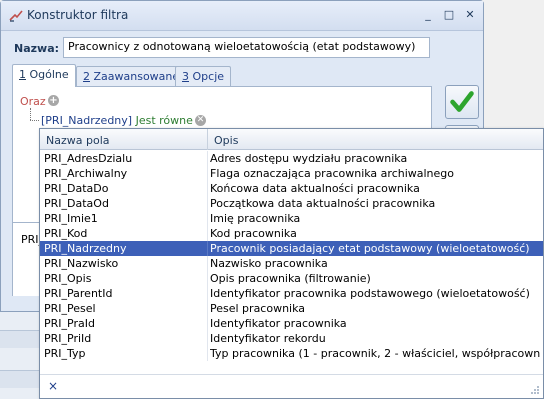 This screenshot has height=399, width=544. Describe the element at coordinates (185, 76) in the screenshot. I see `tab-number: 3` at that location.